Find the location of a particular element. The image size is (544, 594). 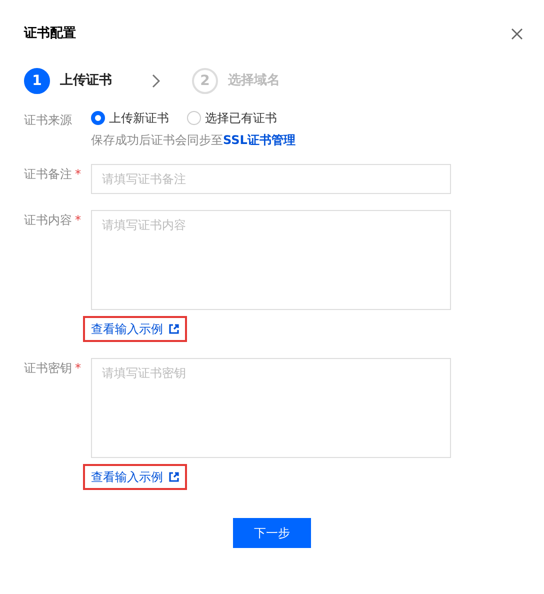

step-label: 上传证书 is located at coordinates (86, 81).